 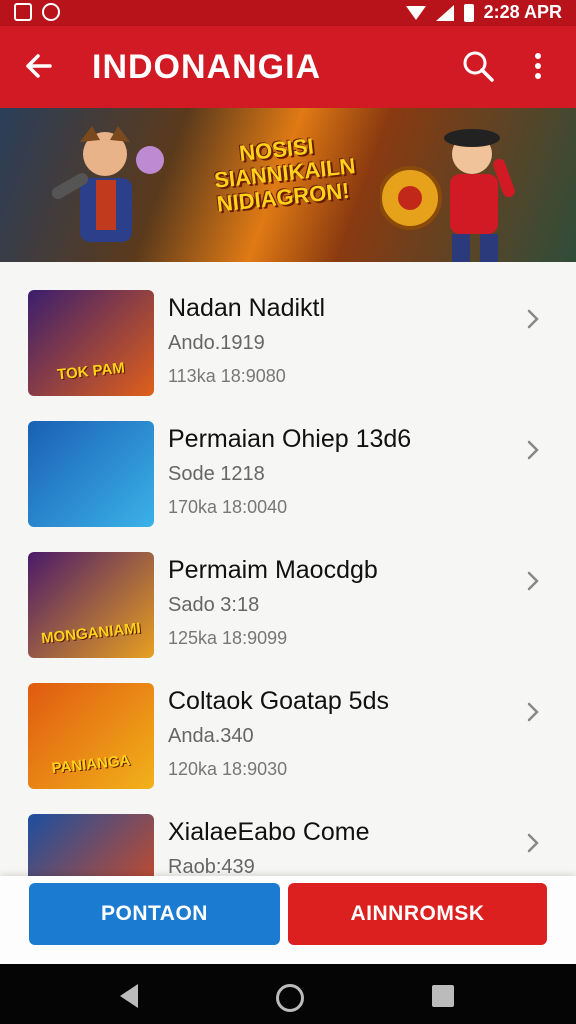 I want to click on bottom-action-bar: PONTAON AINNROMSK, so click(x=288, y=920).